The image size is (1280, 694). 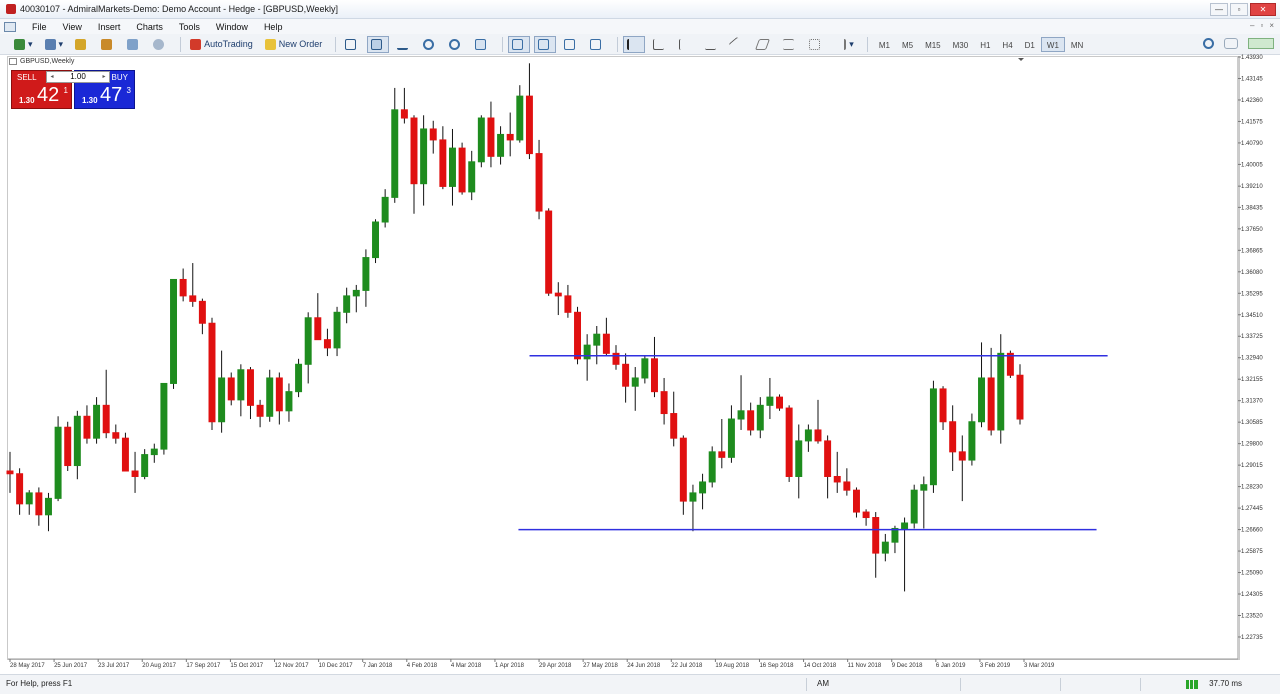 I want to click on time-tick-label: 23 Jul 2017, so click(x=114, y=666).